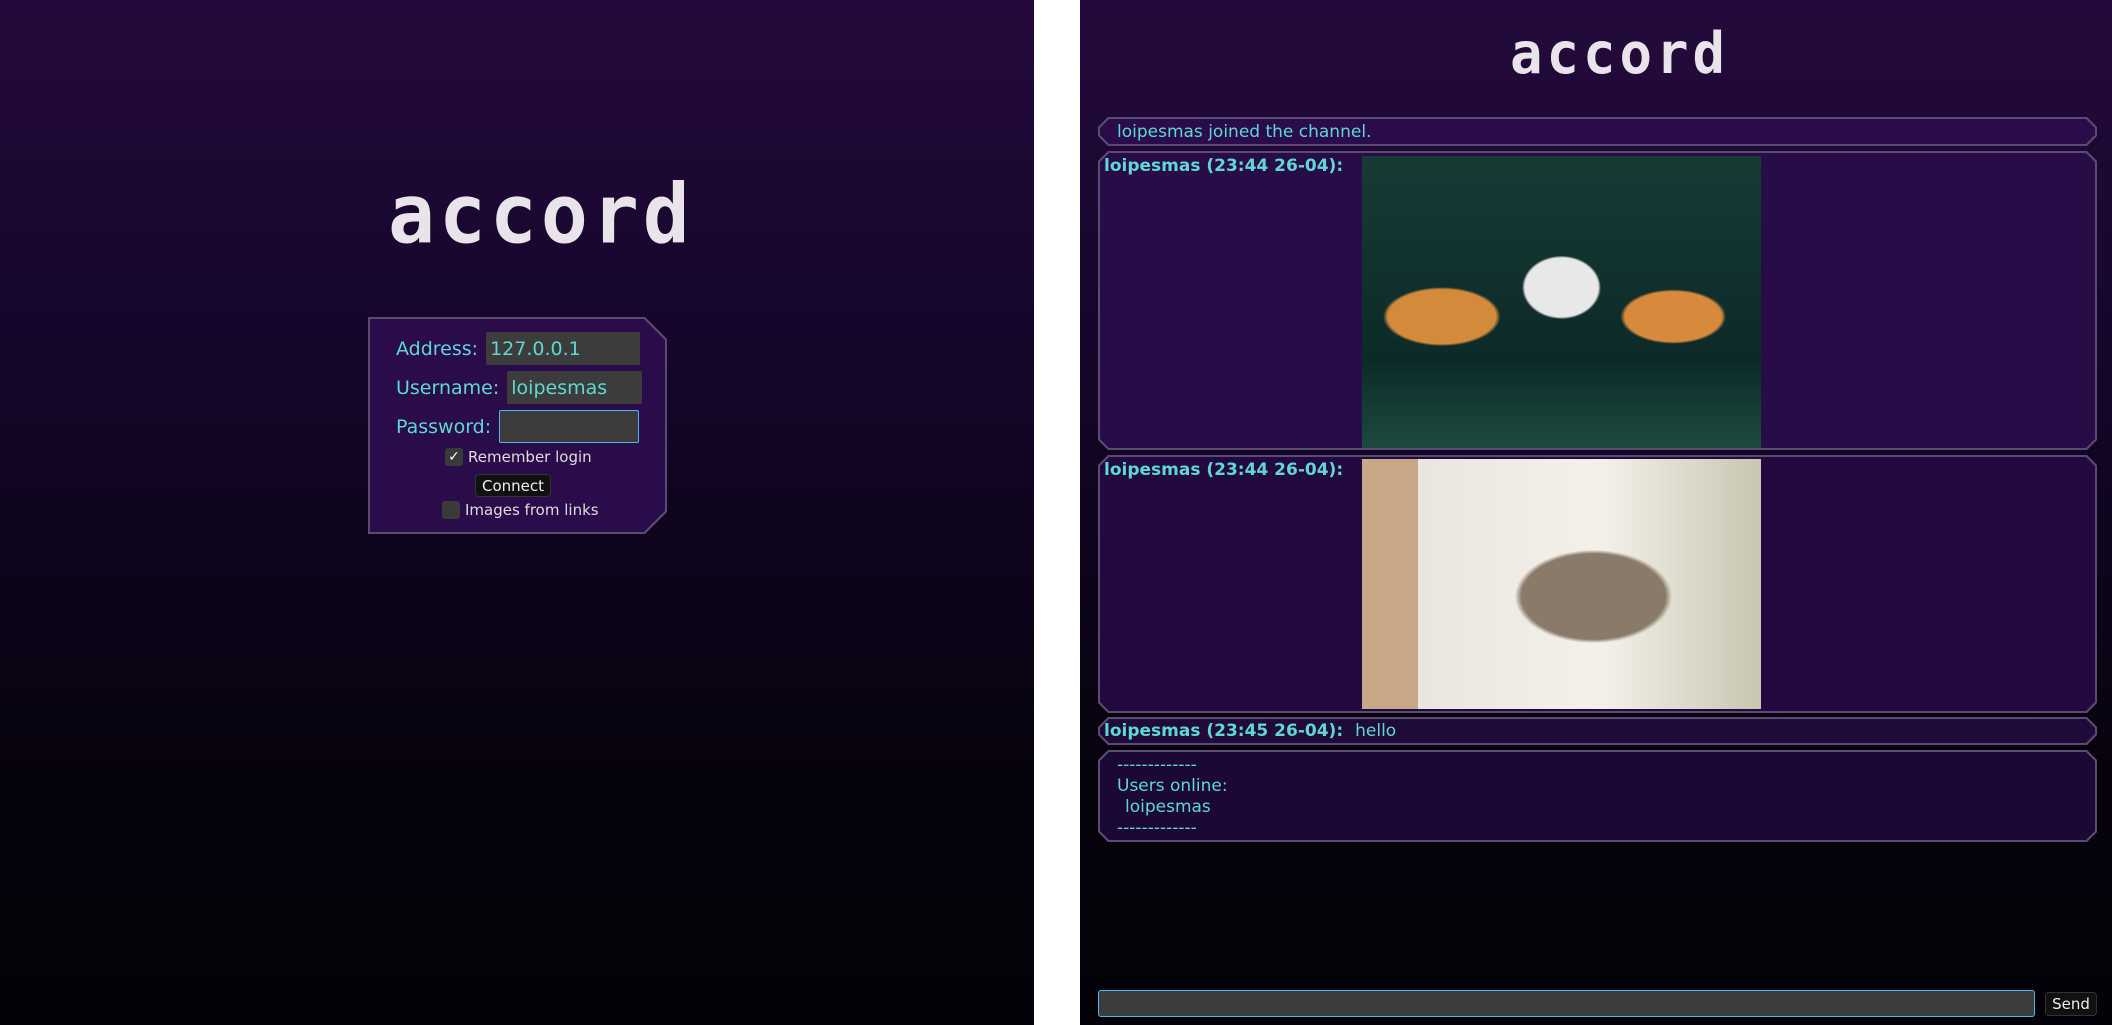 The image size is (2112, 1025). What do you see at coordinates (454, 457) in the screenshot?
I see `check-icon: ✓` at bounding box center [454, 457].